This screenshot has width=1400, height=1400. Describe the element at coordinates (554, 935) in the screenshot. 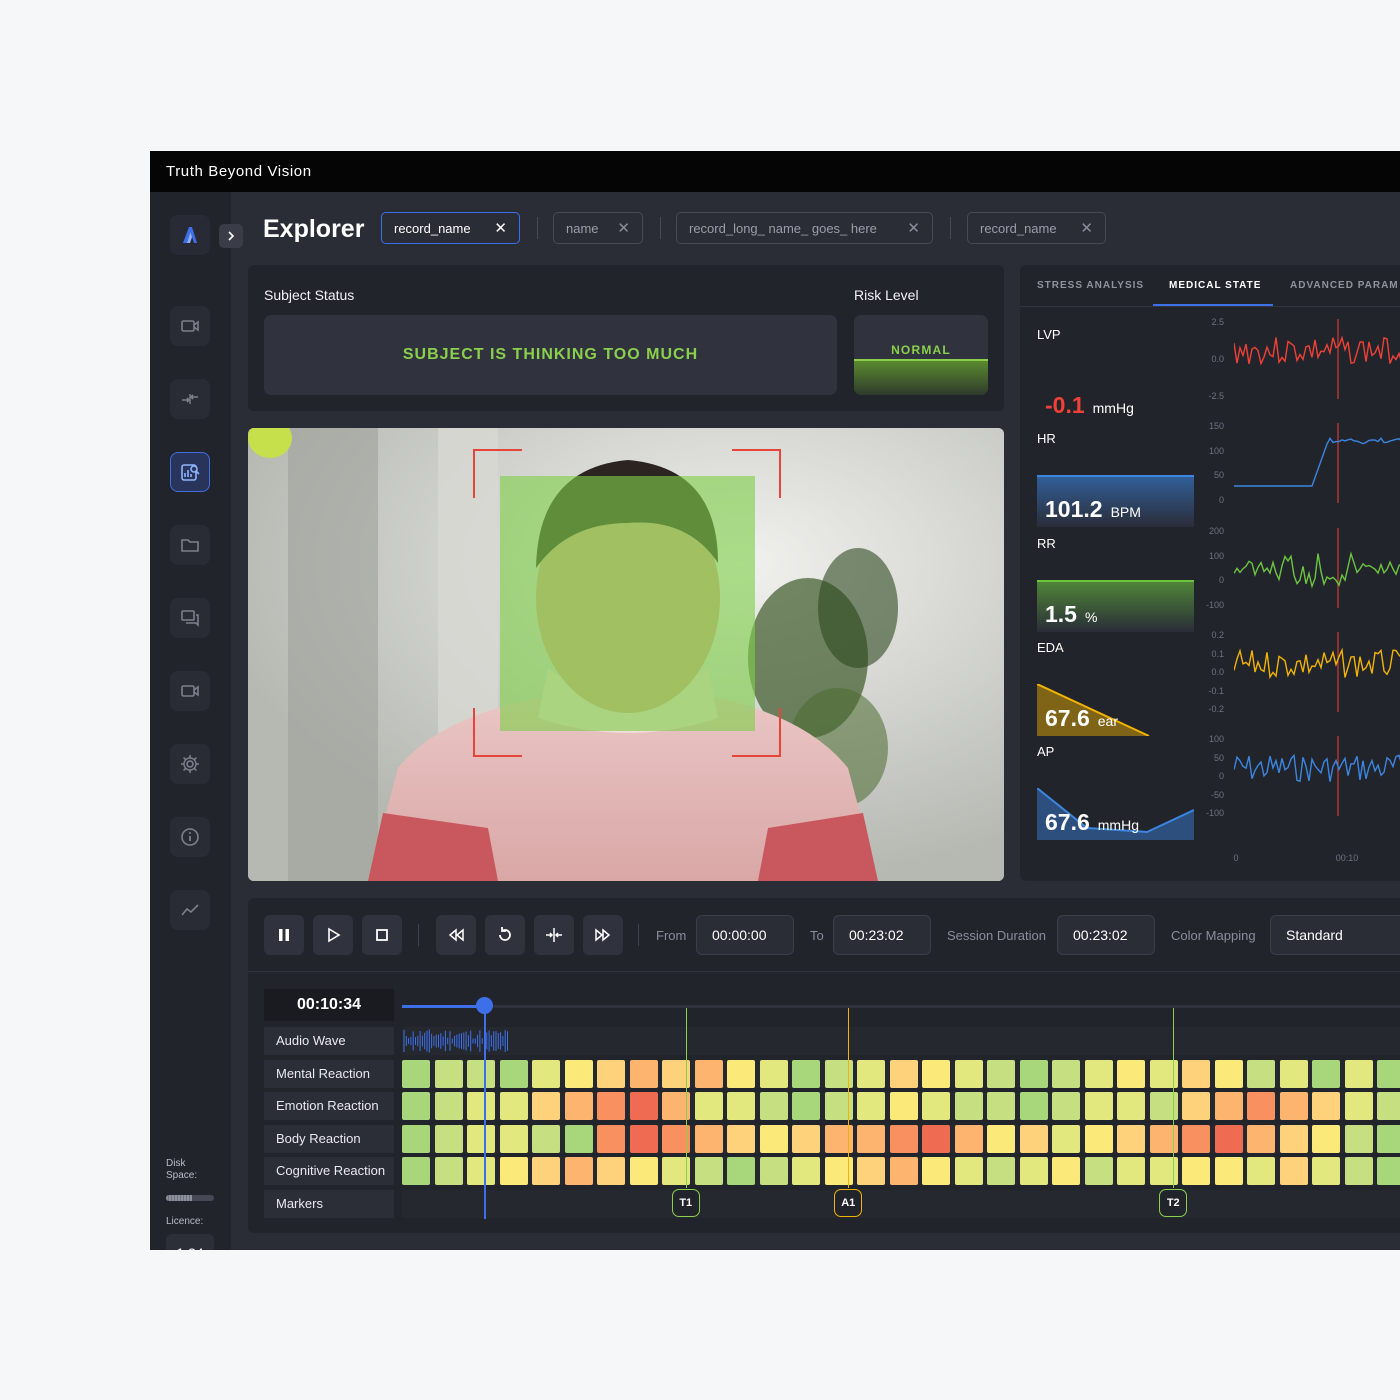

I see `split-button` at that location.